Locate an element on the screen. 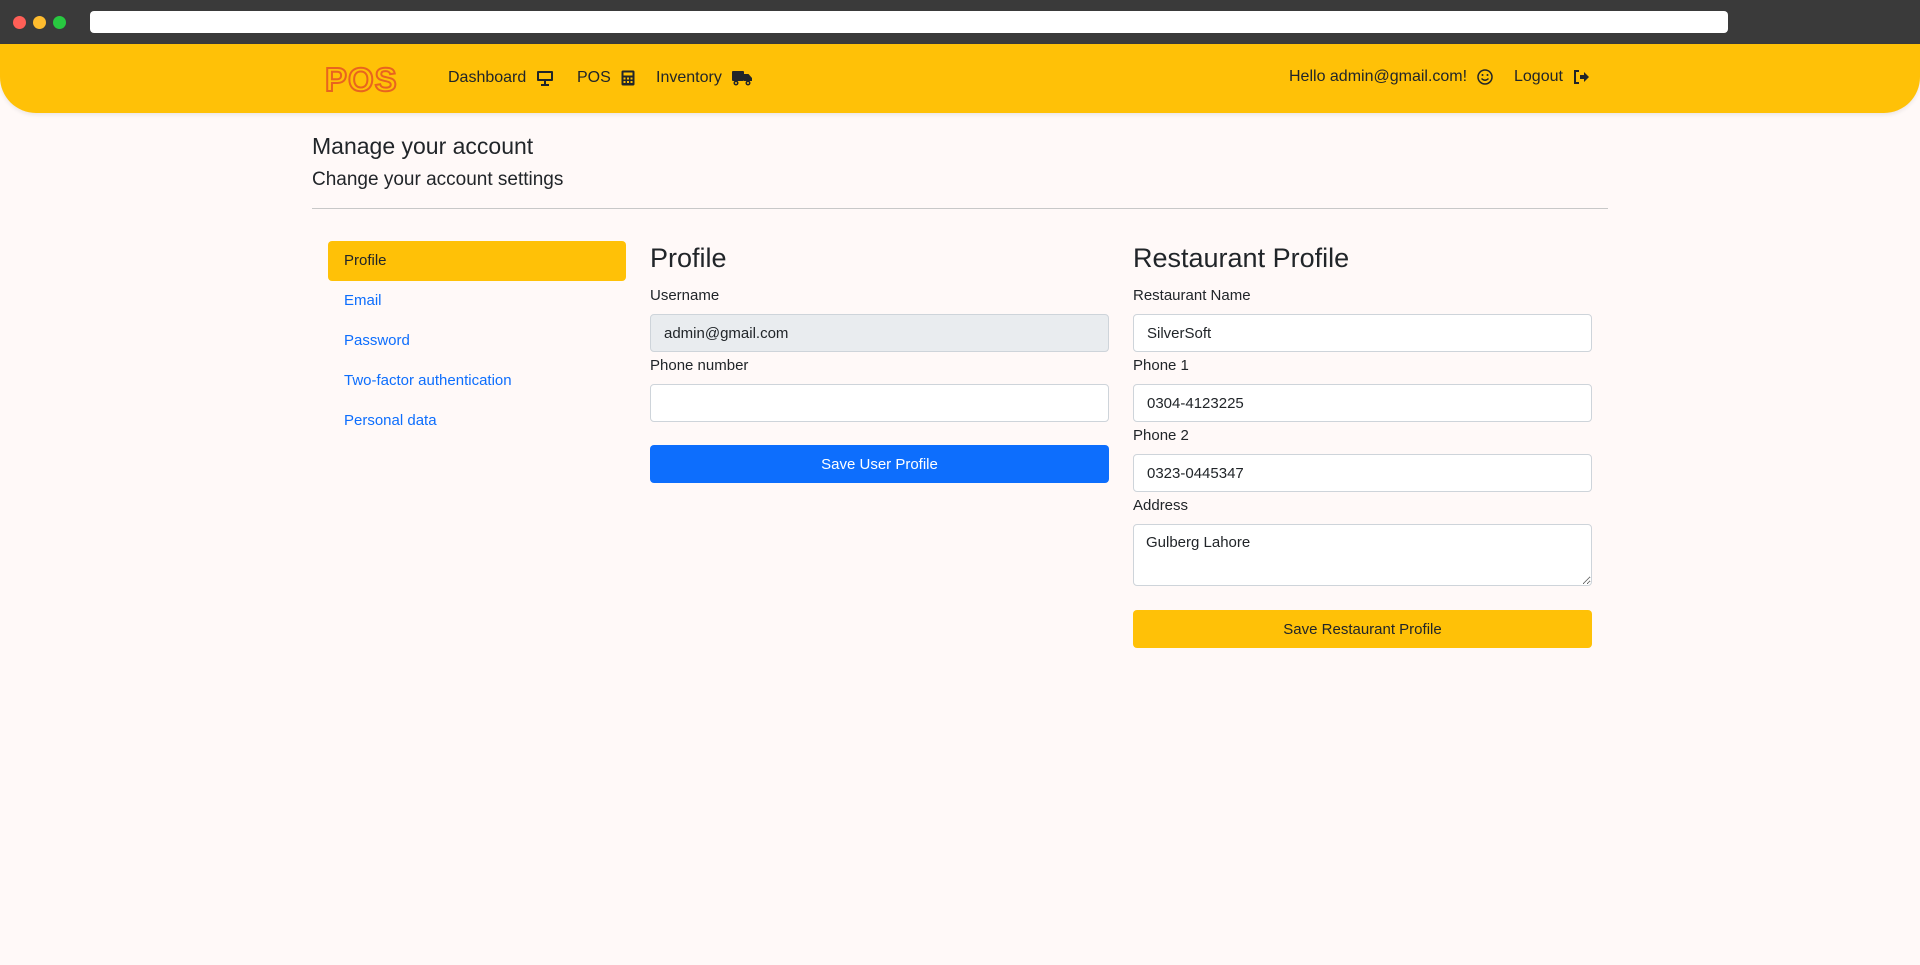  sidebar-item-email: Email is located at coordinates (477, 301).